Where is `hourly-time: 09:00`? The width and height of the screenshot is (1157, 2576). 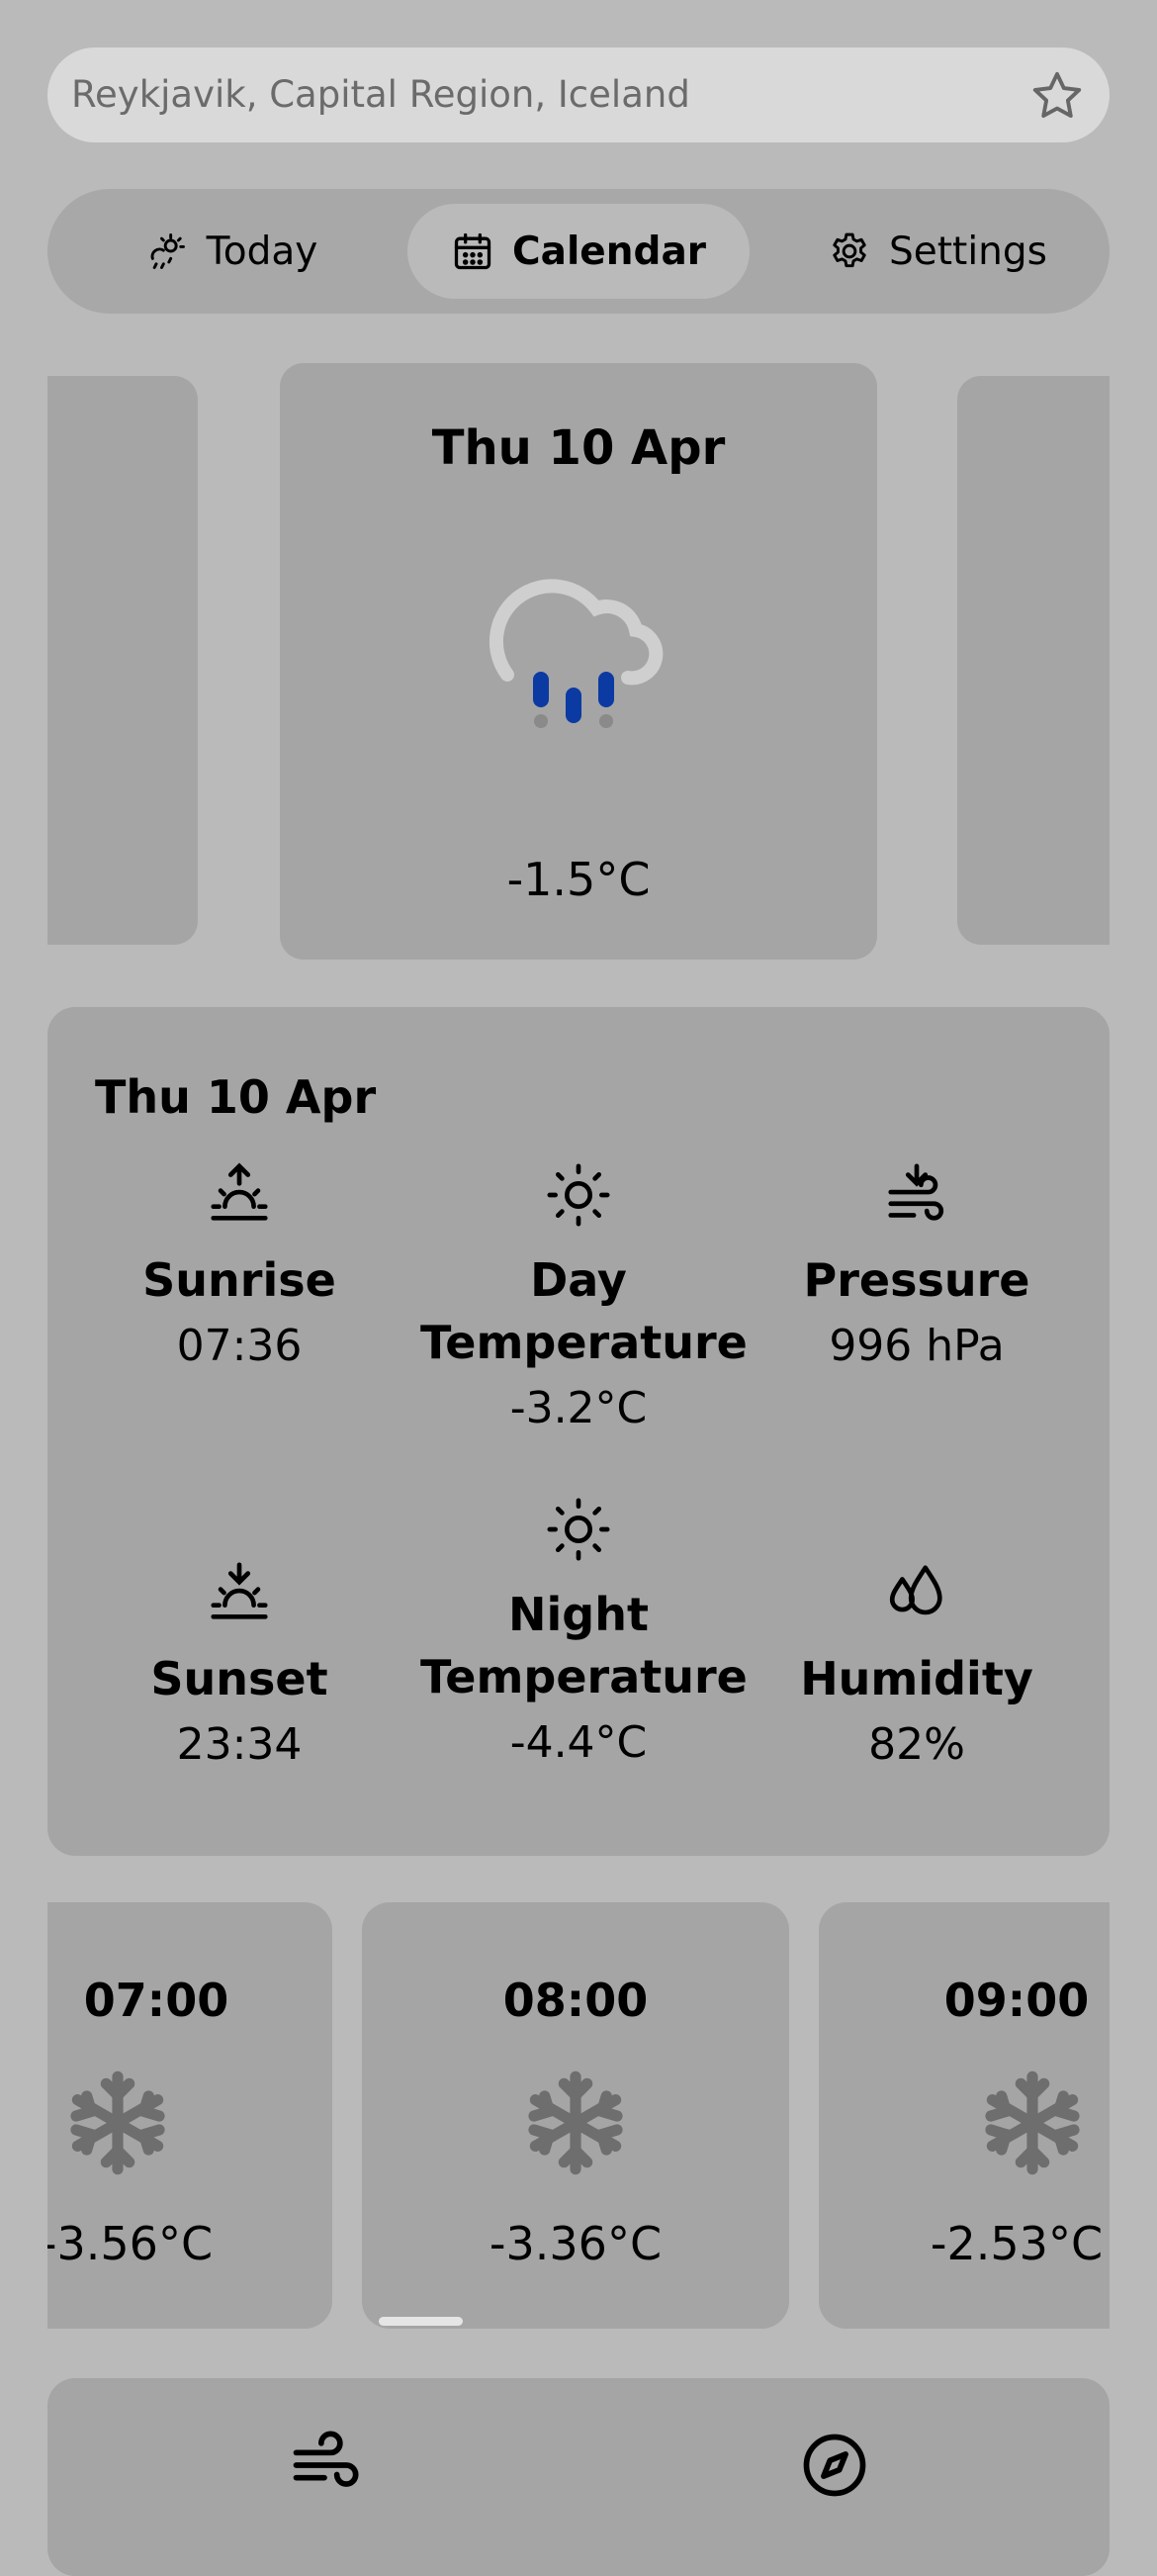 hourly-time: 09:00 is located at coordinates (1017, 2001).